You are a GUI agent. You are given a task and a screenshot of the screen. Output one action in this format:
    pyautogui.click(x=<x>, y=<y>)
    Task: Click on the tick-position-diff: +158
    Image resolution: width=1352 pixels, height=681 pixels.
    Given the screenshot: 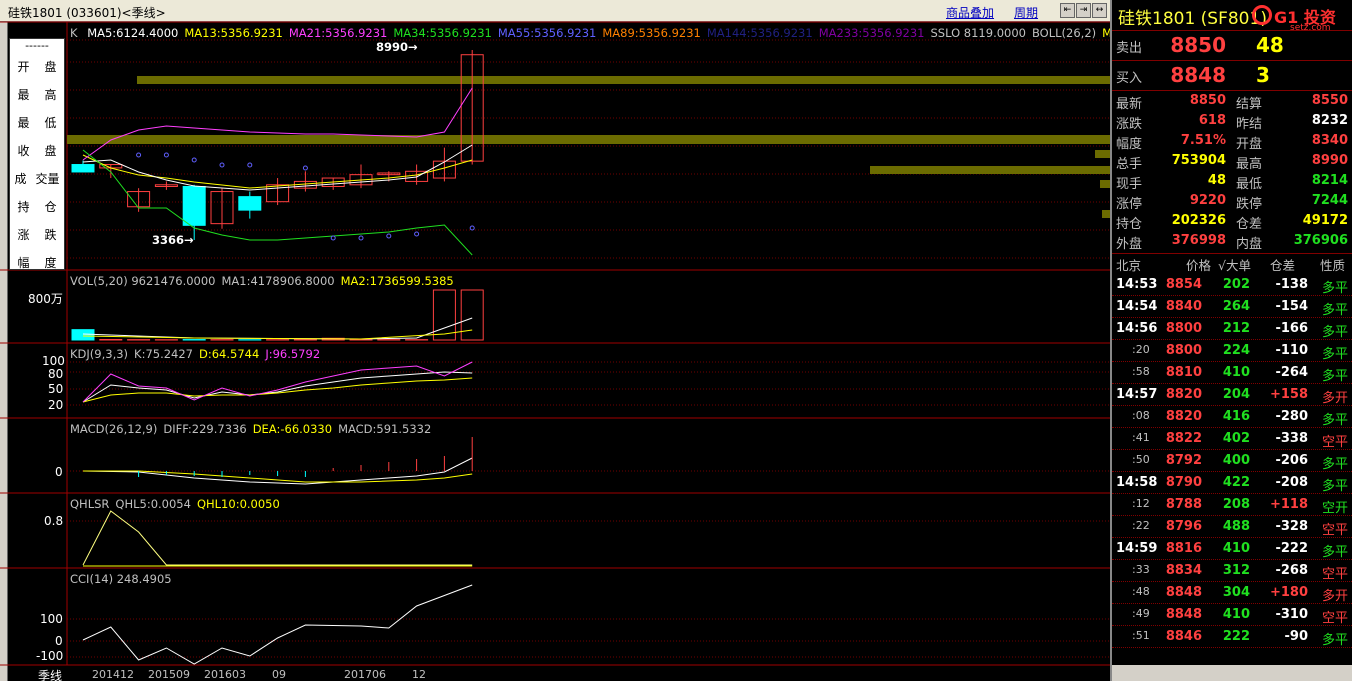 What is the action you would take?
    pyautogui.click(x=1288, y=394)
    